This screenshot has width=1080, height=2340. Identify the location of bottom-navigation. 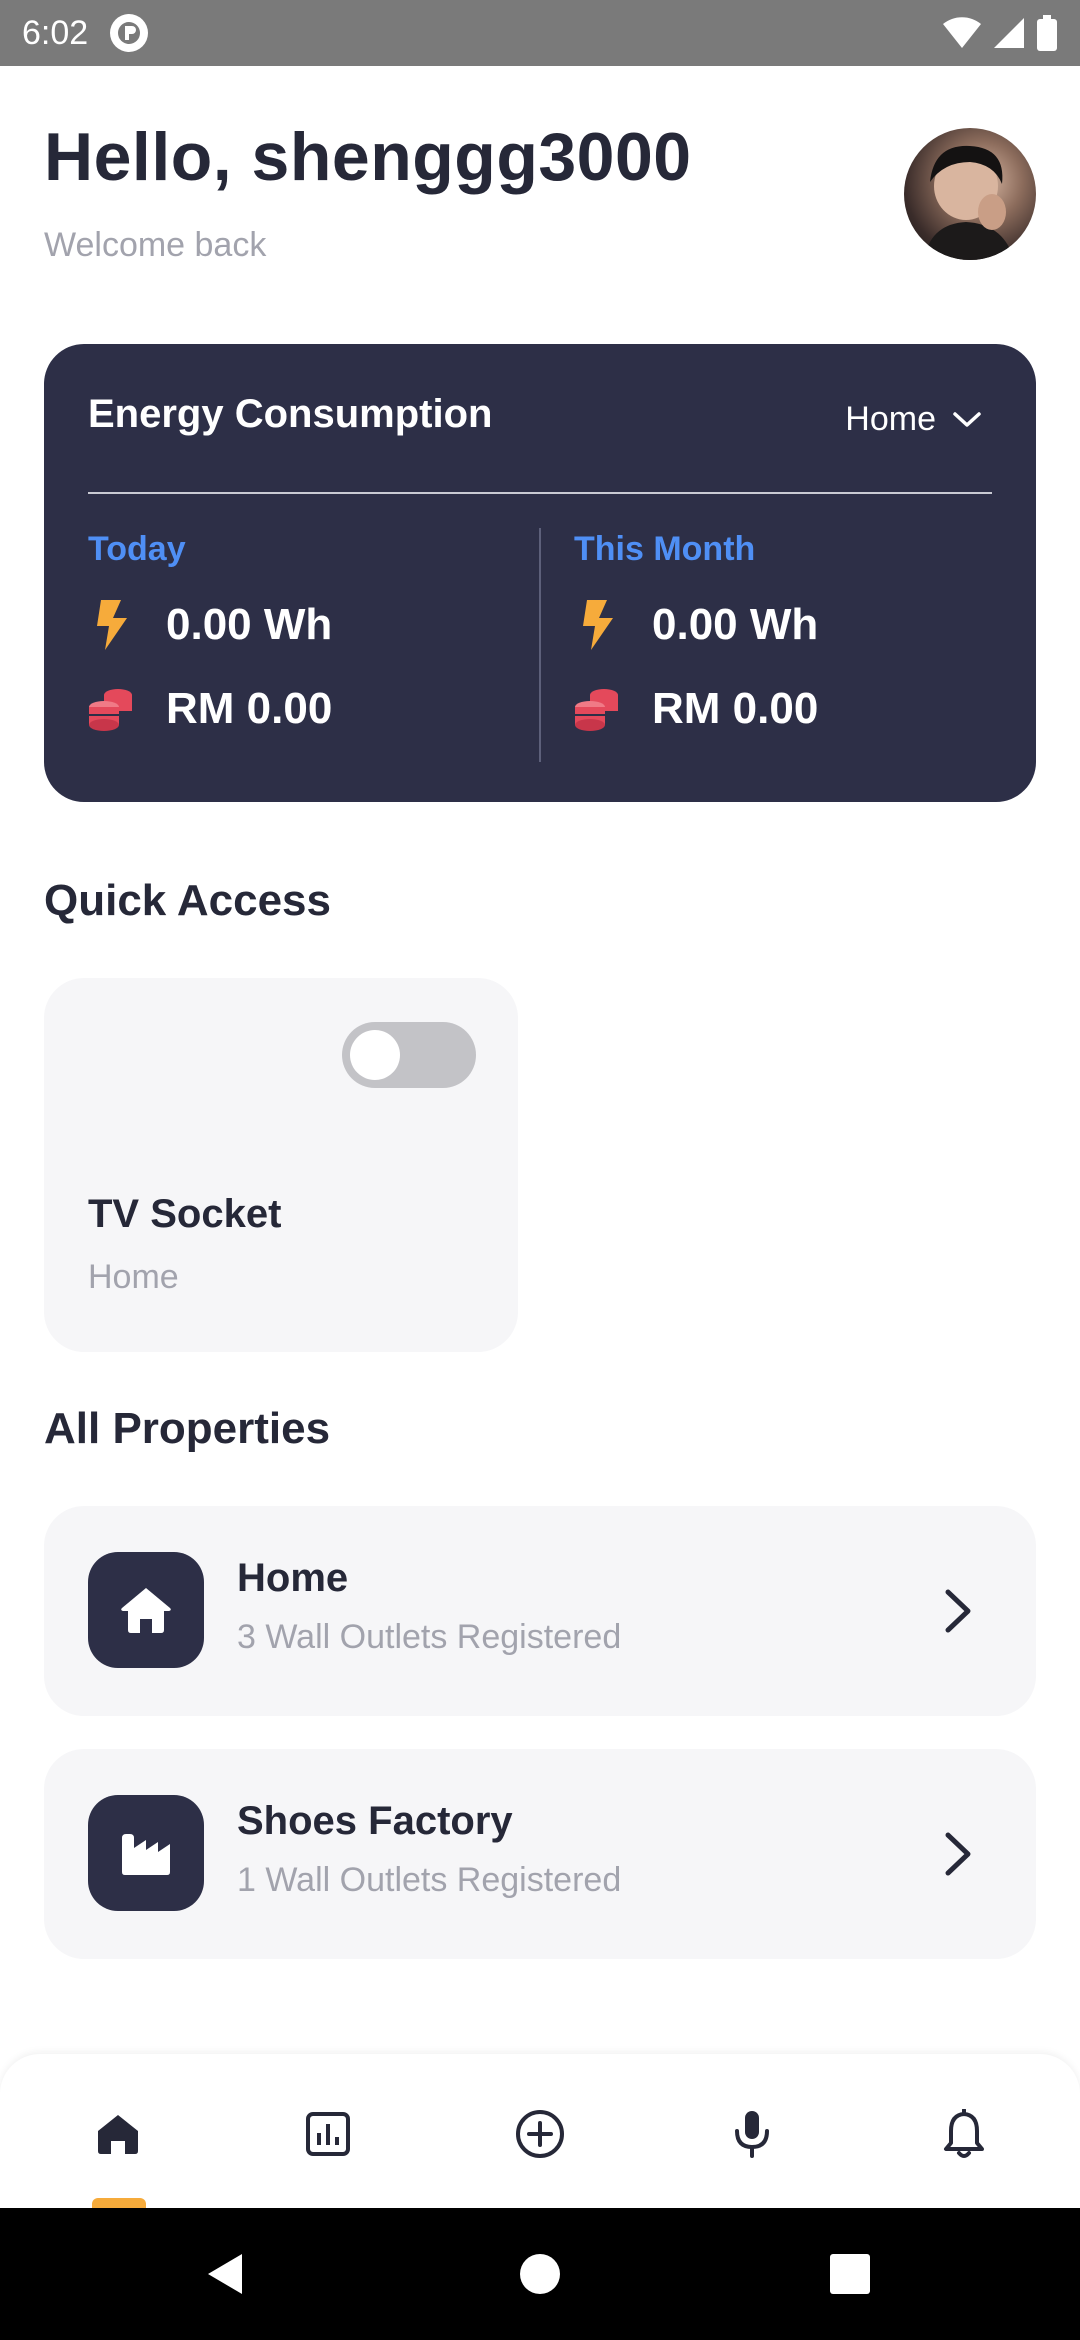
(540, 2131).